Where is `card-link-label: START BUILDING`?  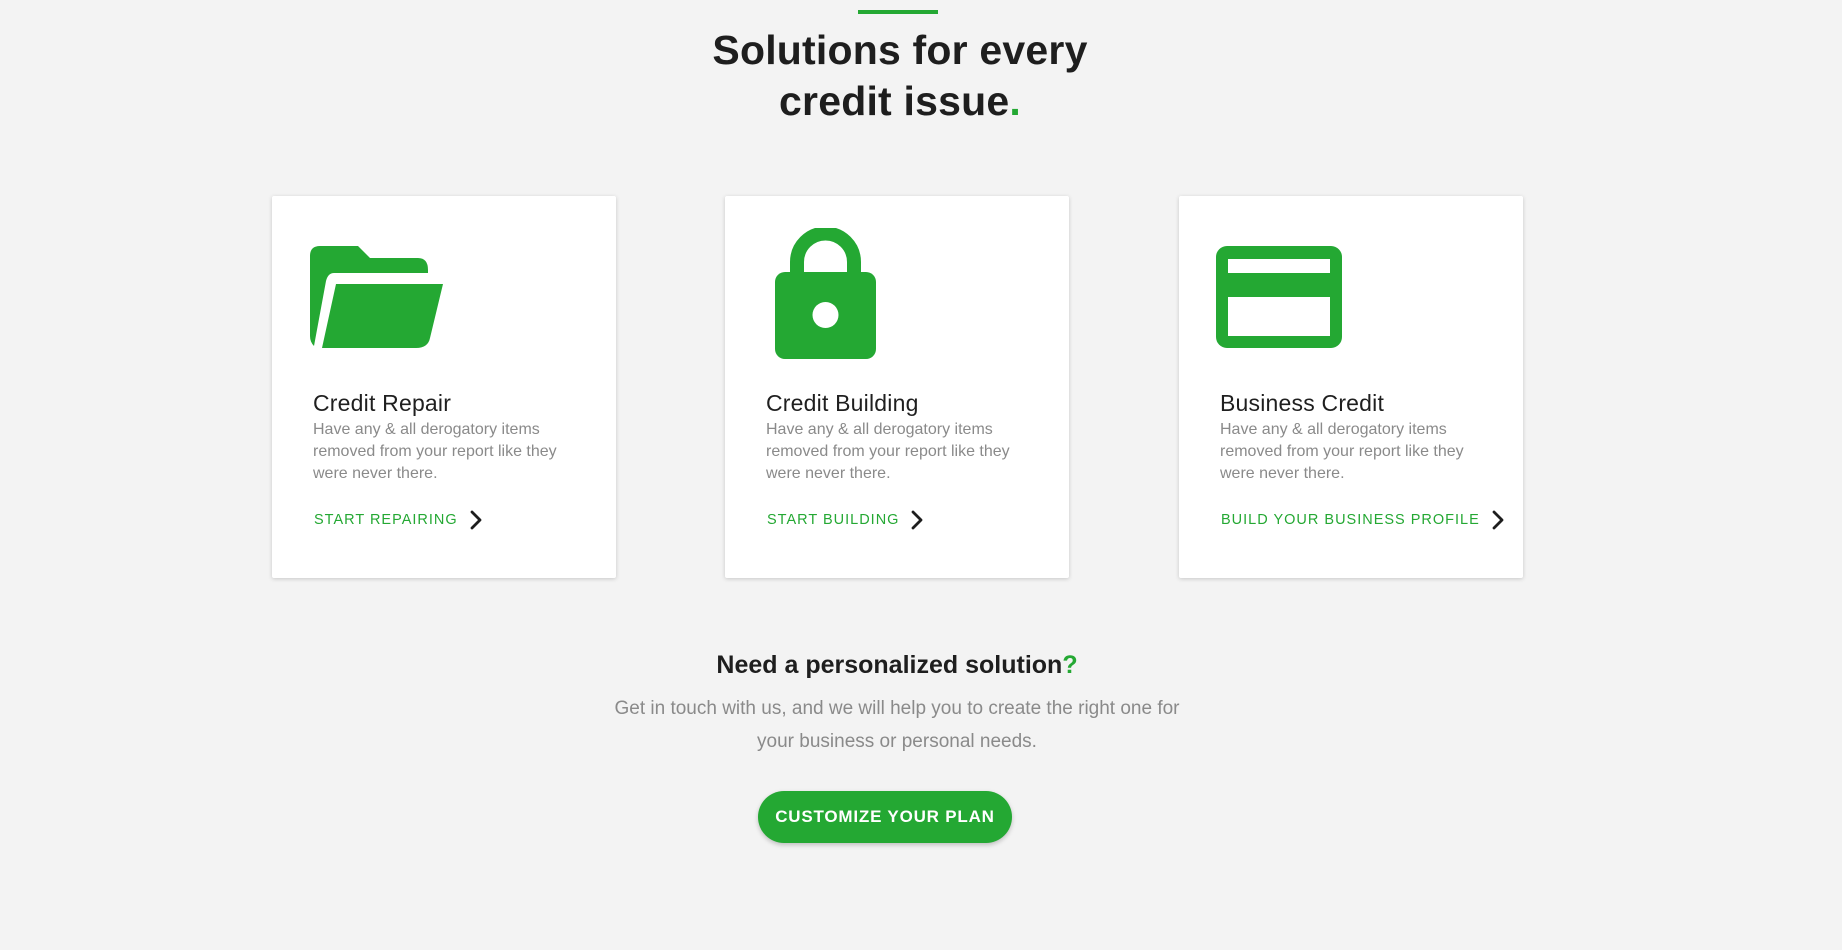
card-link-label: START BUILDING is located at coordinates (833, 520).